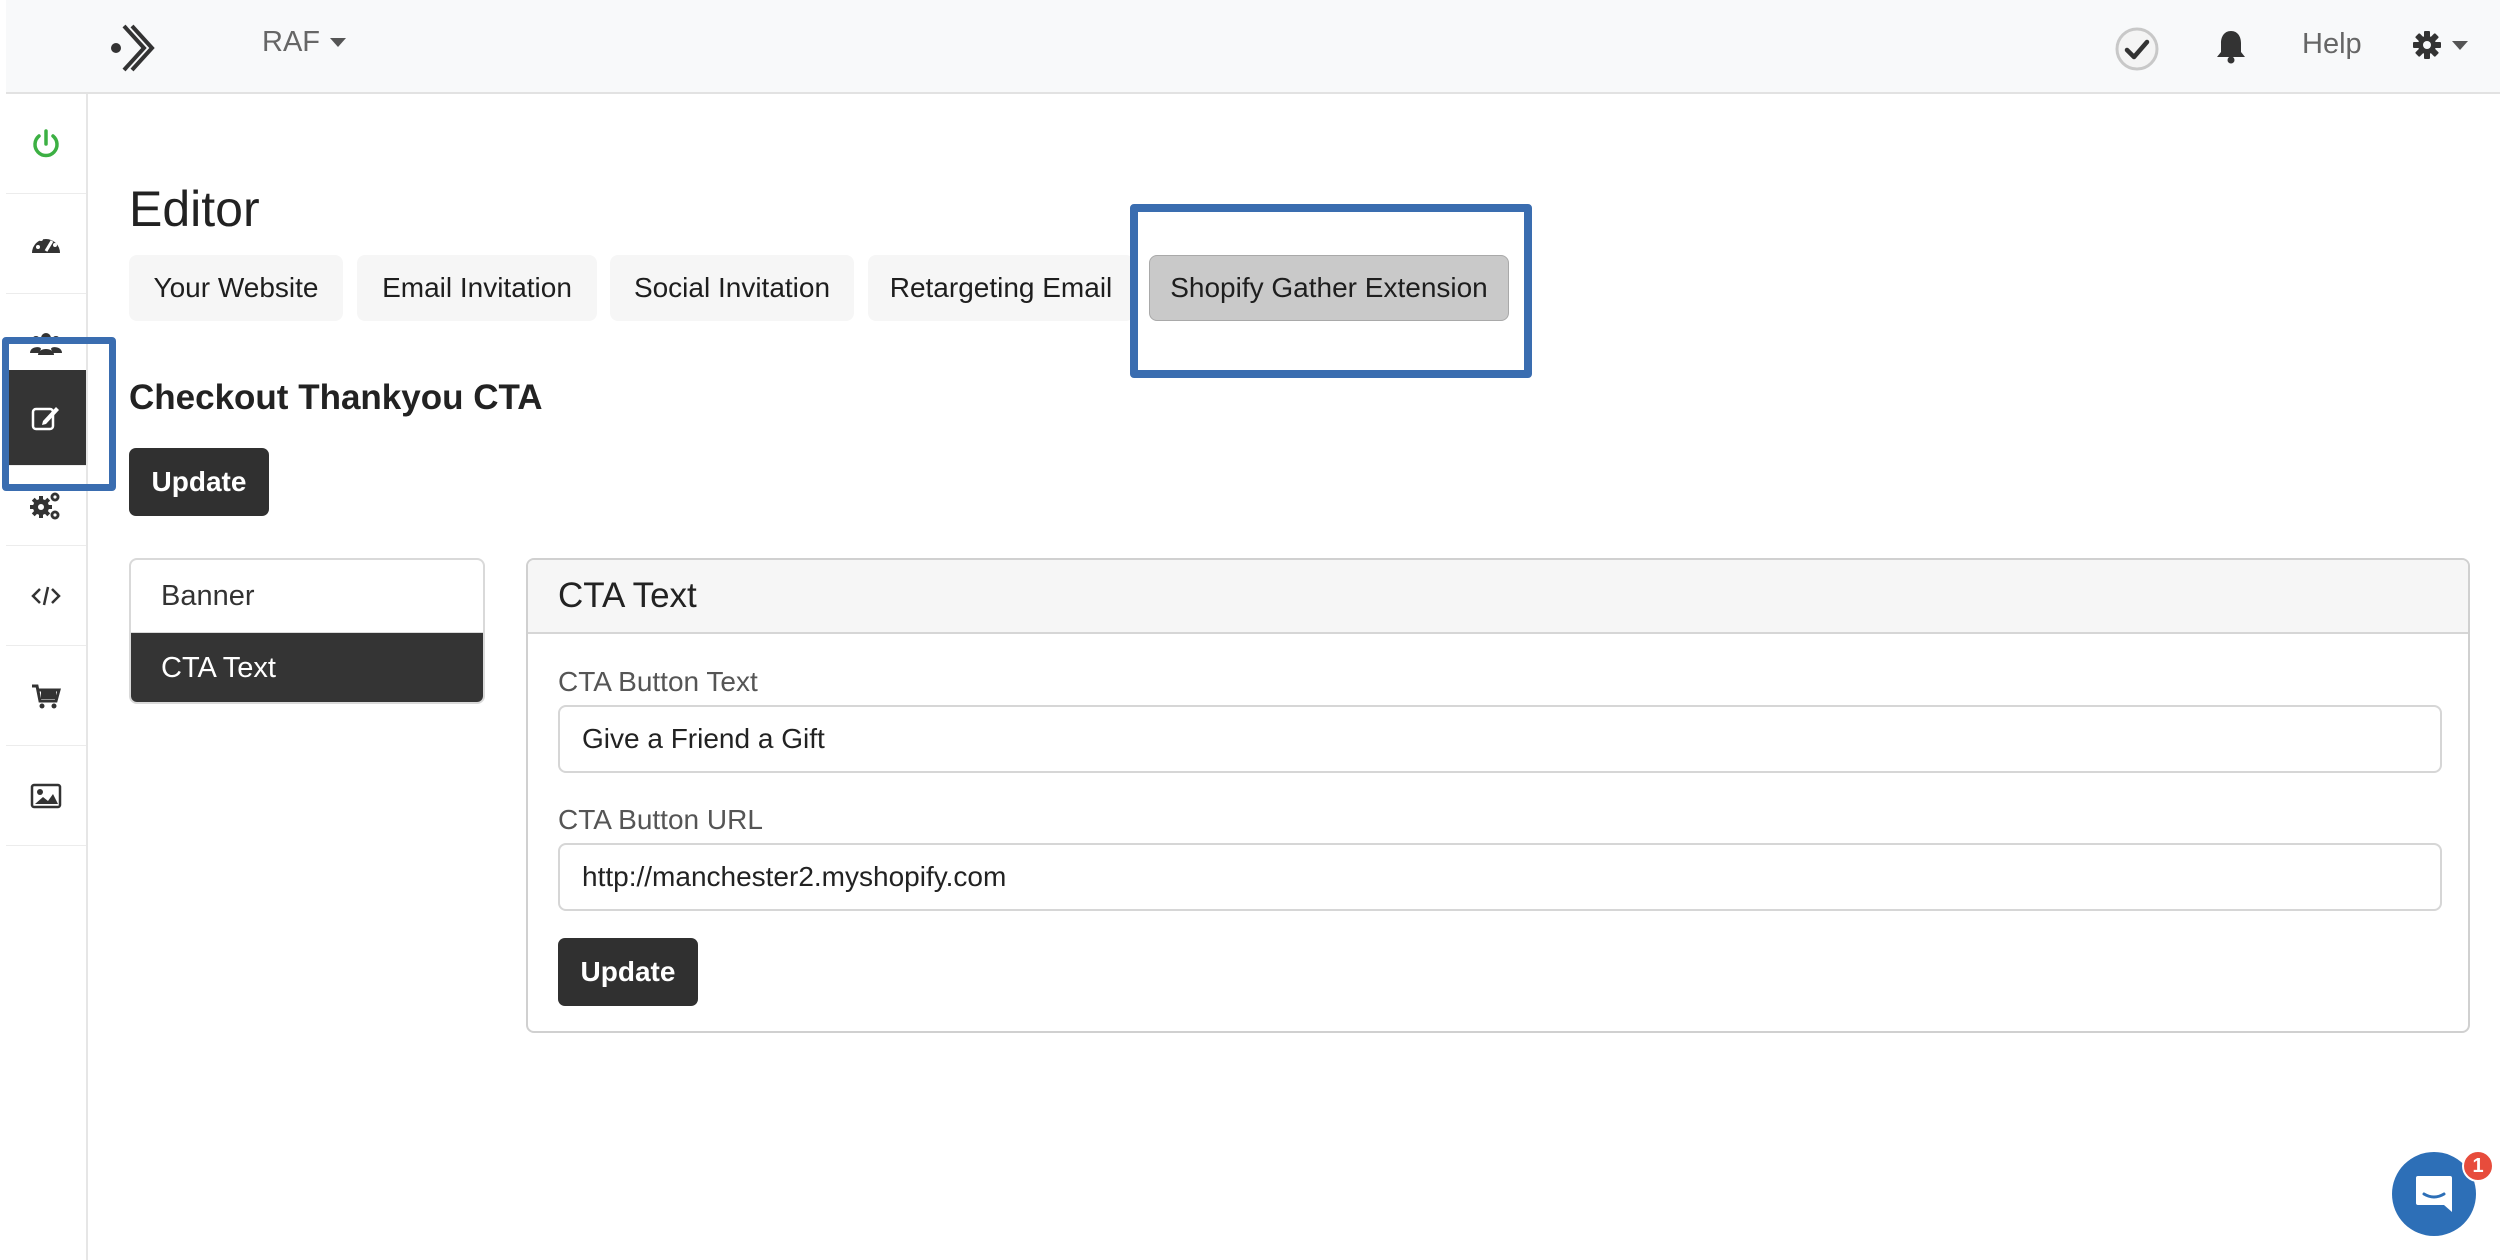 The image size is (2500, 1260). I want to click on help-link: Help, so click(2332, 44).